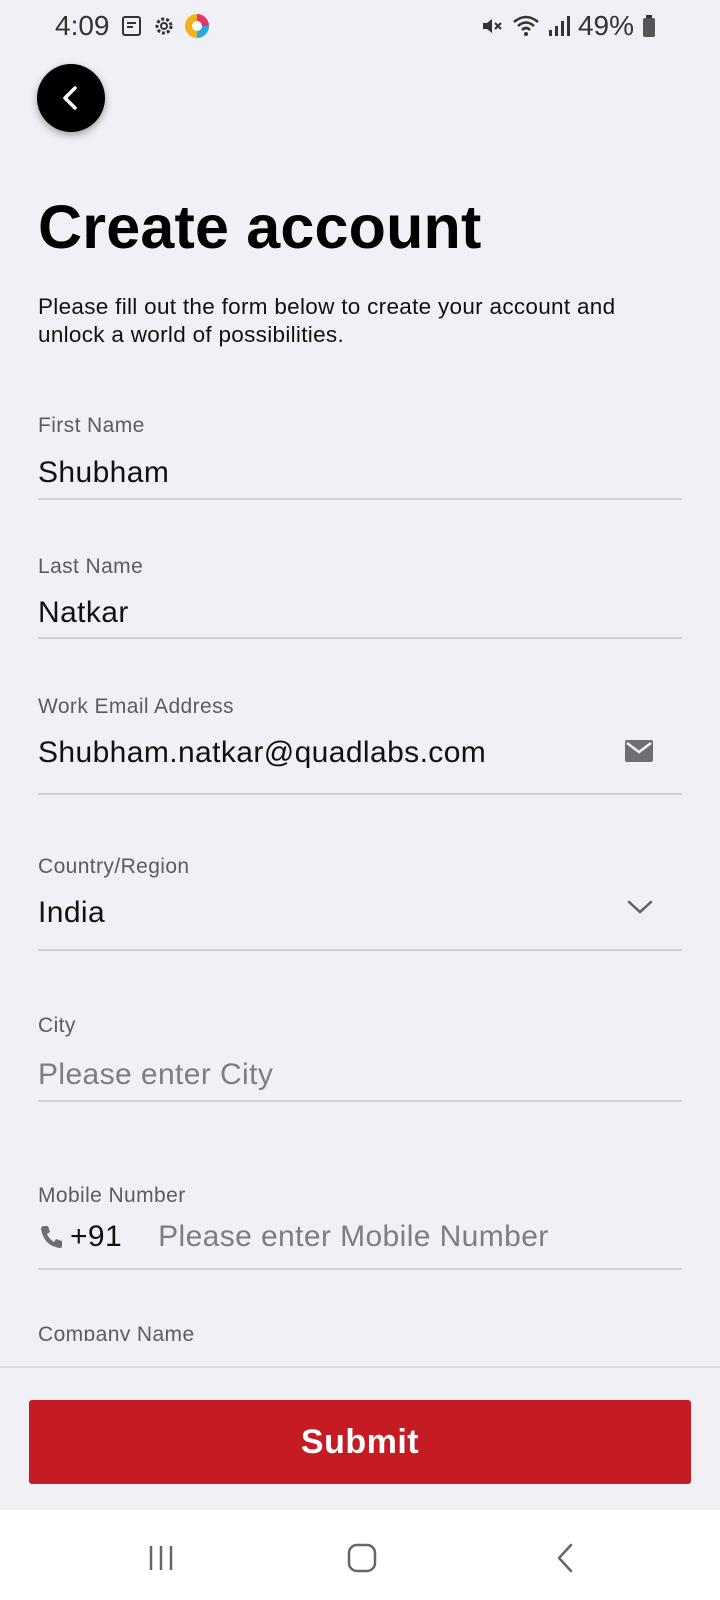 The width and height of the screenshot is (720, 1600). I want to click on phone-icon, so click(51, 1237).